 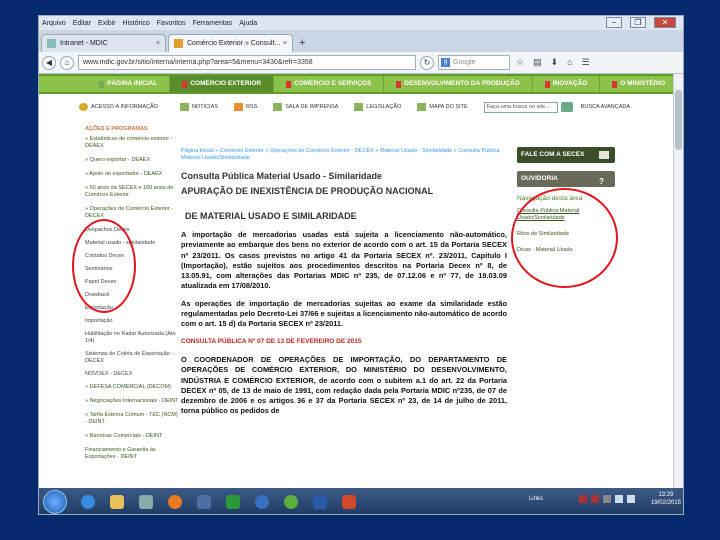 I want to click on app-icon, so click(x=204, y=502).